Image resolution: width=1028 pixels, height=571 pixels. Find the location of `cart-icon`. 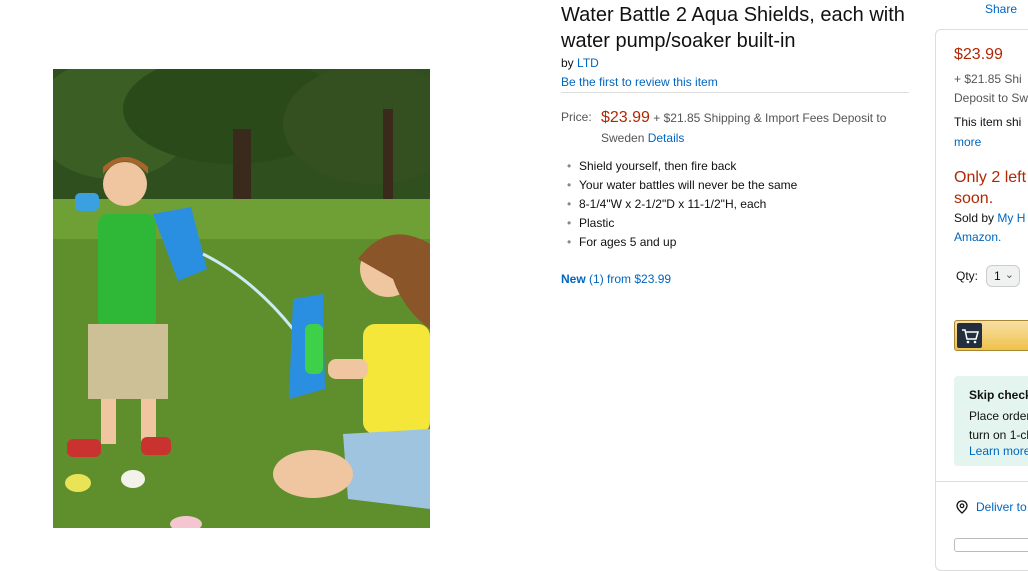

cart-icon is located at coordinates (969, 335).